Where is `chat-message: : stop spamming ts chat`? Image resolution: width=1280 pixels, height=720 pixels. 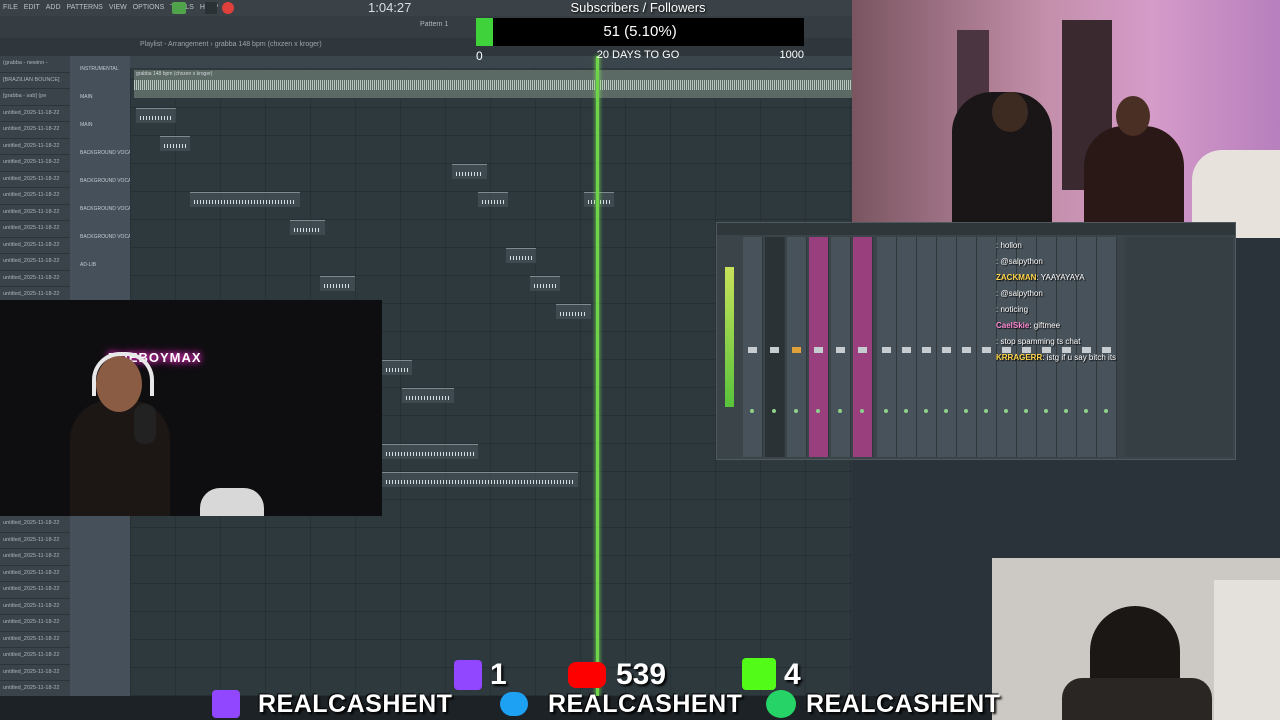
chat-message: : stop spamming ts chat is located at coordinates (1061, 342).